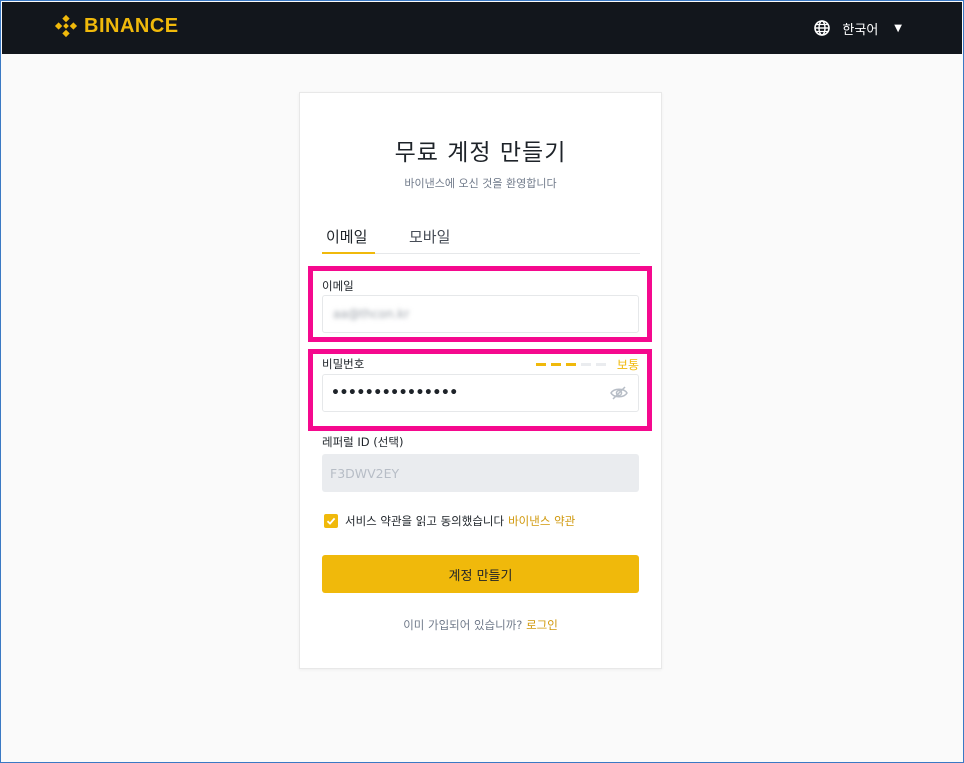  What do you see at coordinates (480, 390) in the screenshot?
I see `password-highlight-box` at bounding box center [480, 390].